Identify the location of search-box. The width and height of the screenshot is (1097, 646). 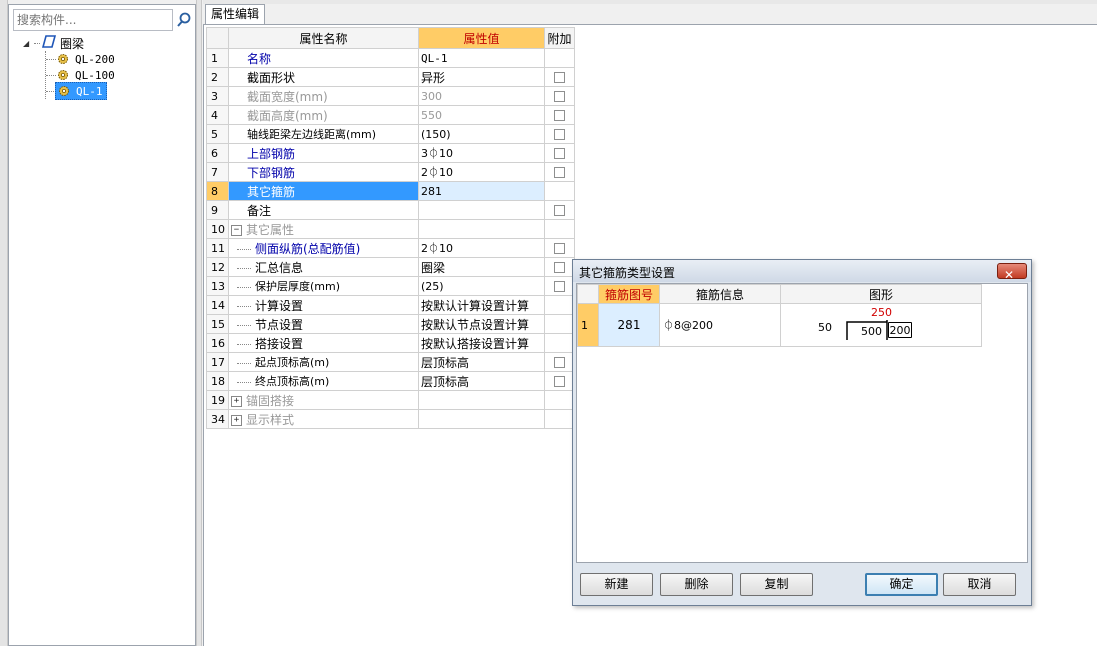
(93, 20).